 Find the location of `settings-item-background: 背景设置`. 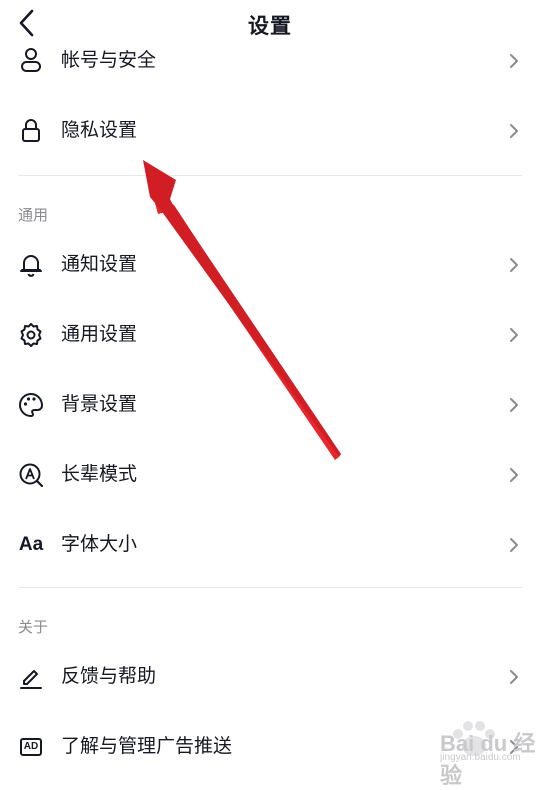

settings-item-background: 背景设置 is located at coordinates (270, 404).